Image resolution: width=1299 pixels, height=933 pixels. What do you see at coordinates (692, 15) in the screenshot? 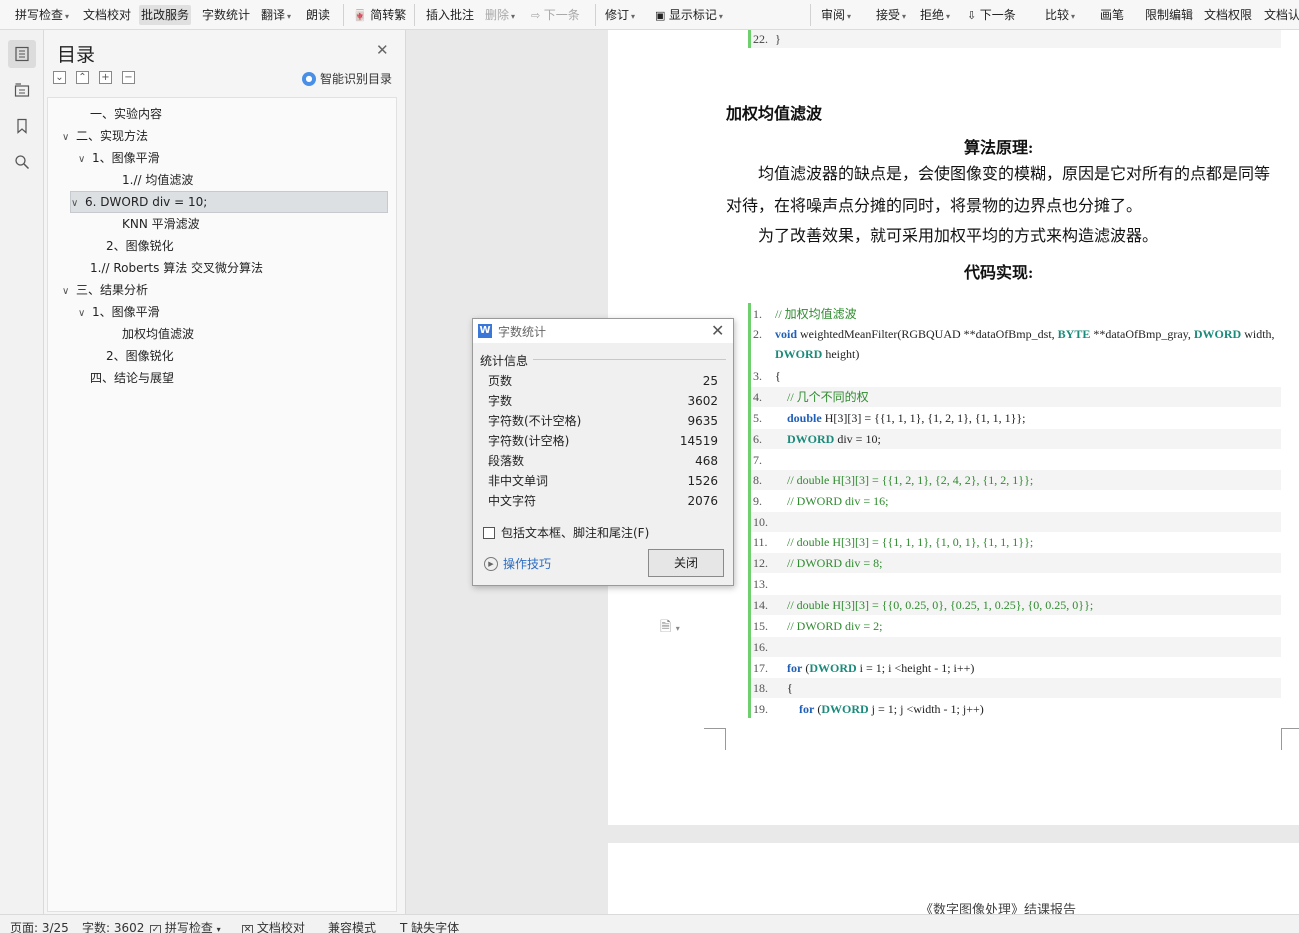
I see `ribbon-item-label: 显示标记` at bounding box center [692, 15].